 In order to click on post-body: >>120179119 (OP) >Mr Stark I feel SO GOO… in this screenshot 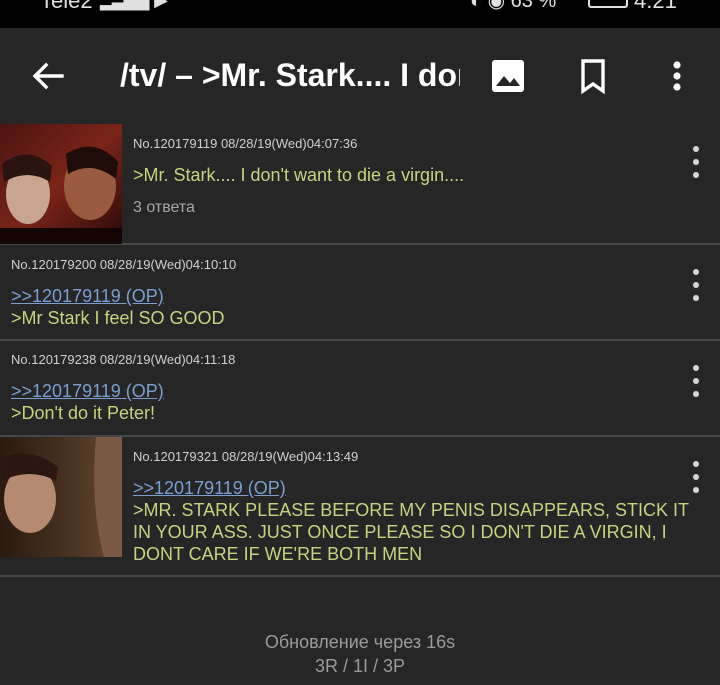, I will do `click(341, 307)`.